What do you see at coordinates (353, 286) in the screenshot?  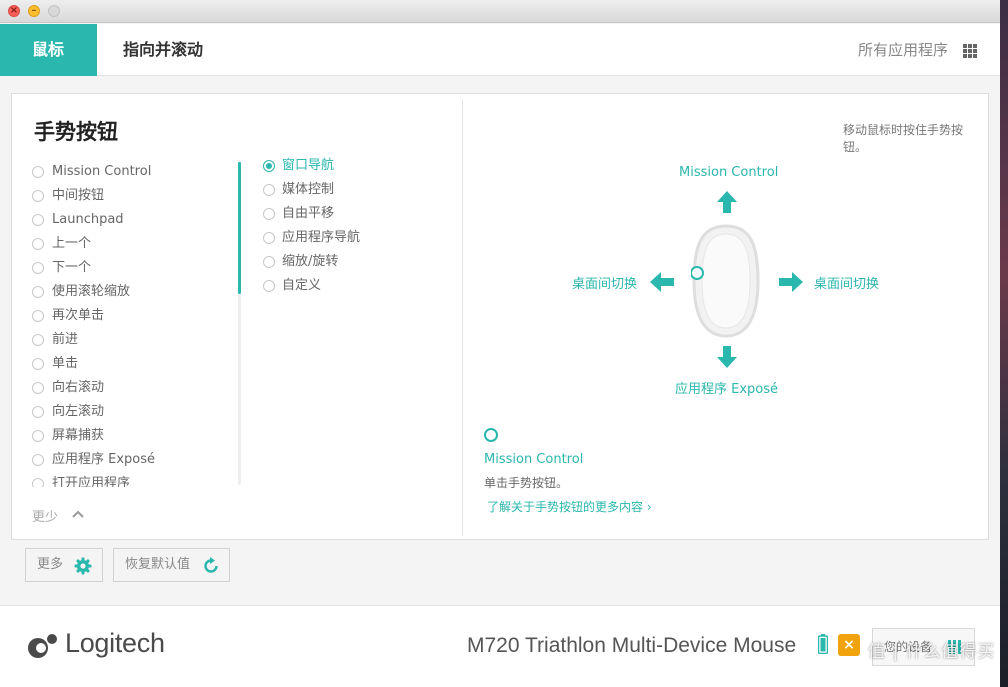 I see `sub-list-item: 自定义` at bounding box center [353, 286].